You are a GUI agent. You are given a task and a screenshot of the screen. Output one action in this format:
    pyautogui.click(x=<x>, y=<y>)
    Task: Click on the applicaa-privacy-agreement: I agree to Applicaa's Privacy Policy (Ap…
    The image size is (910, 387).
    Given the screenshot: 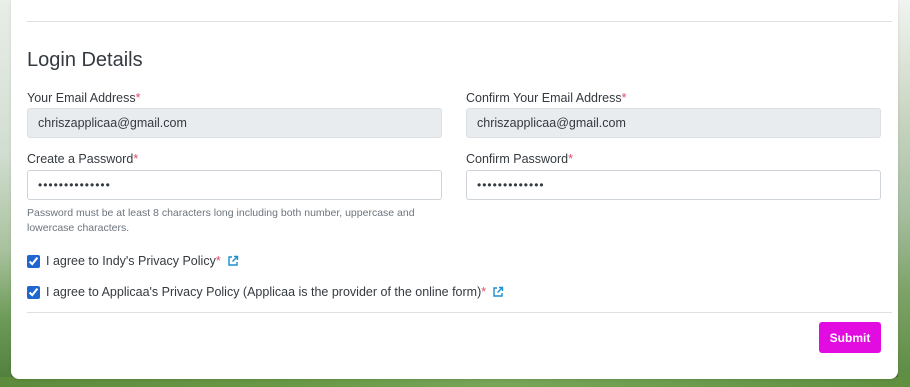 What is the action you would take?
    pyautogui.click(x=265, y=292)
    